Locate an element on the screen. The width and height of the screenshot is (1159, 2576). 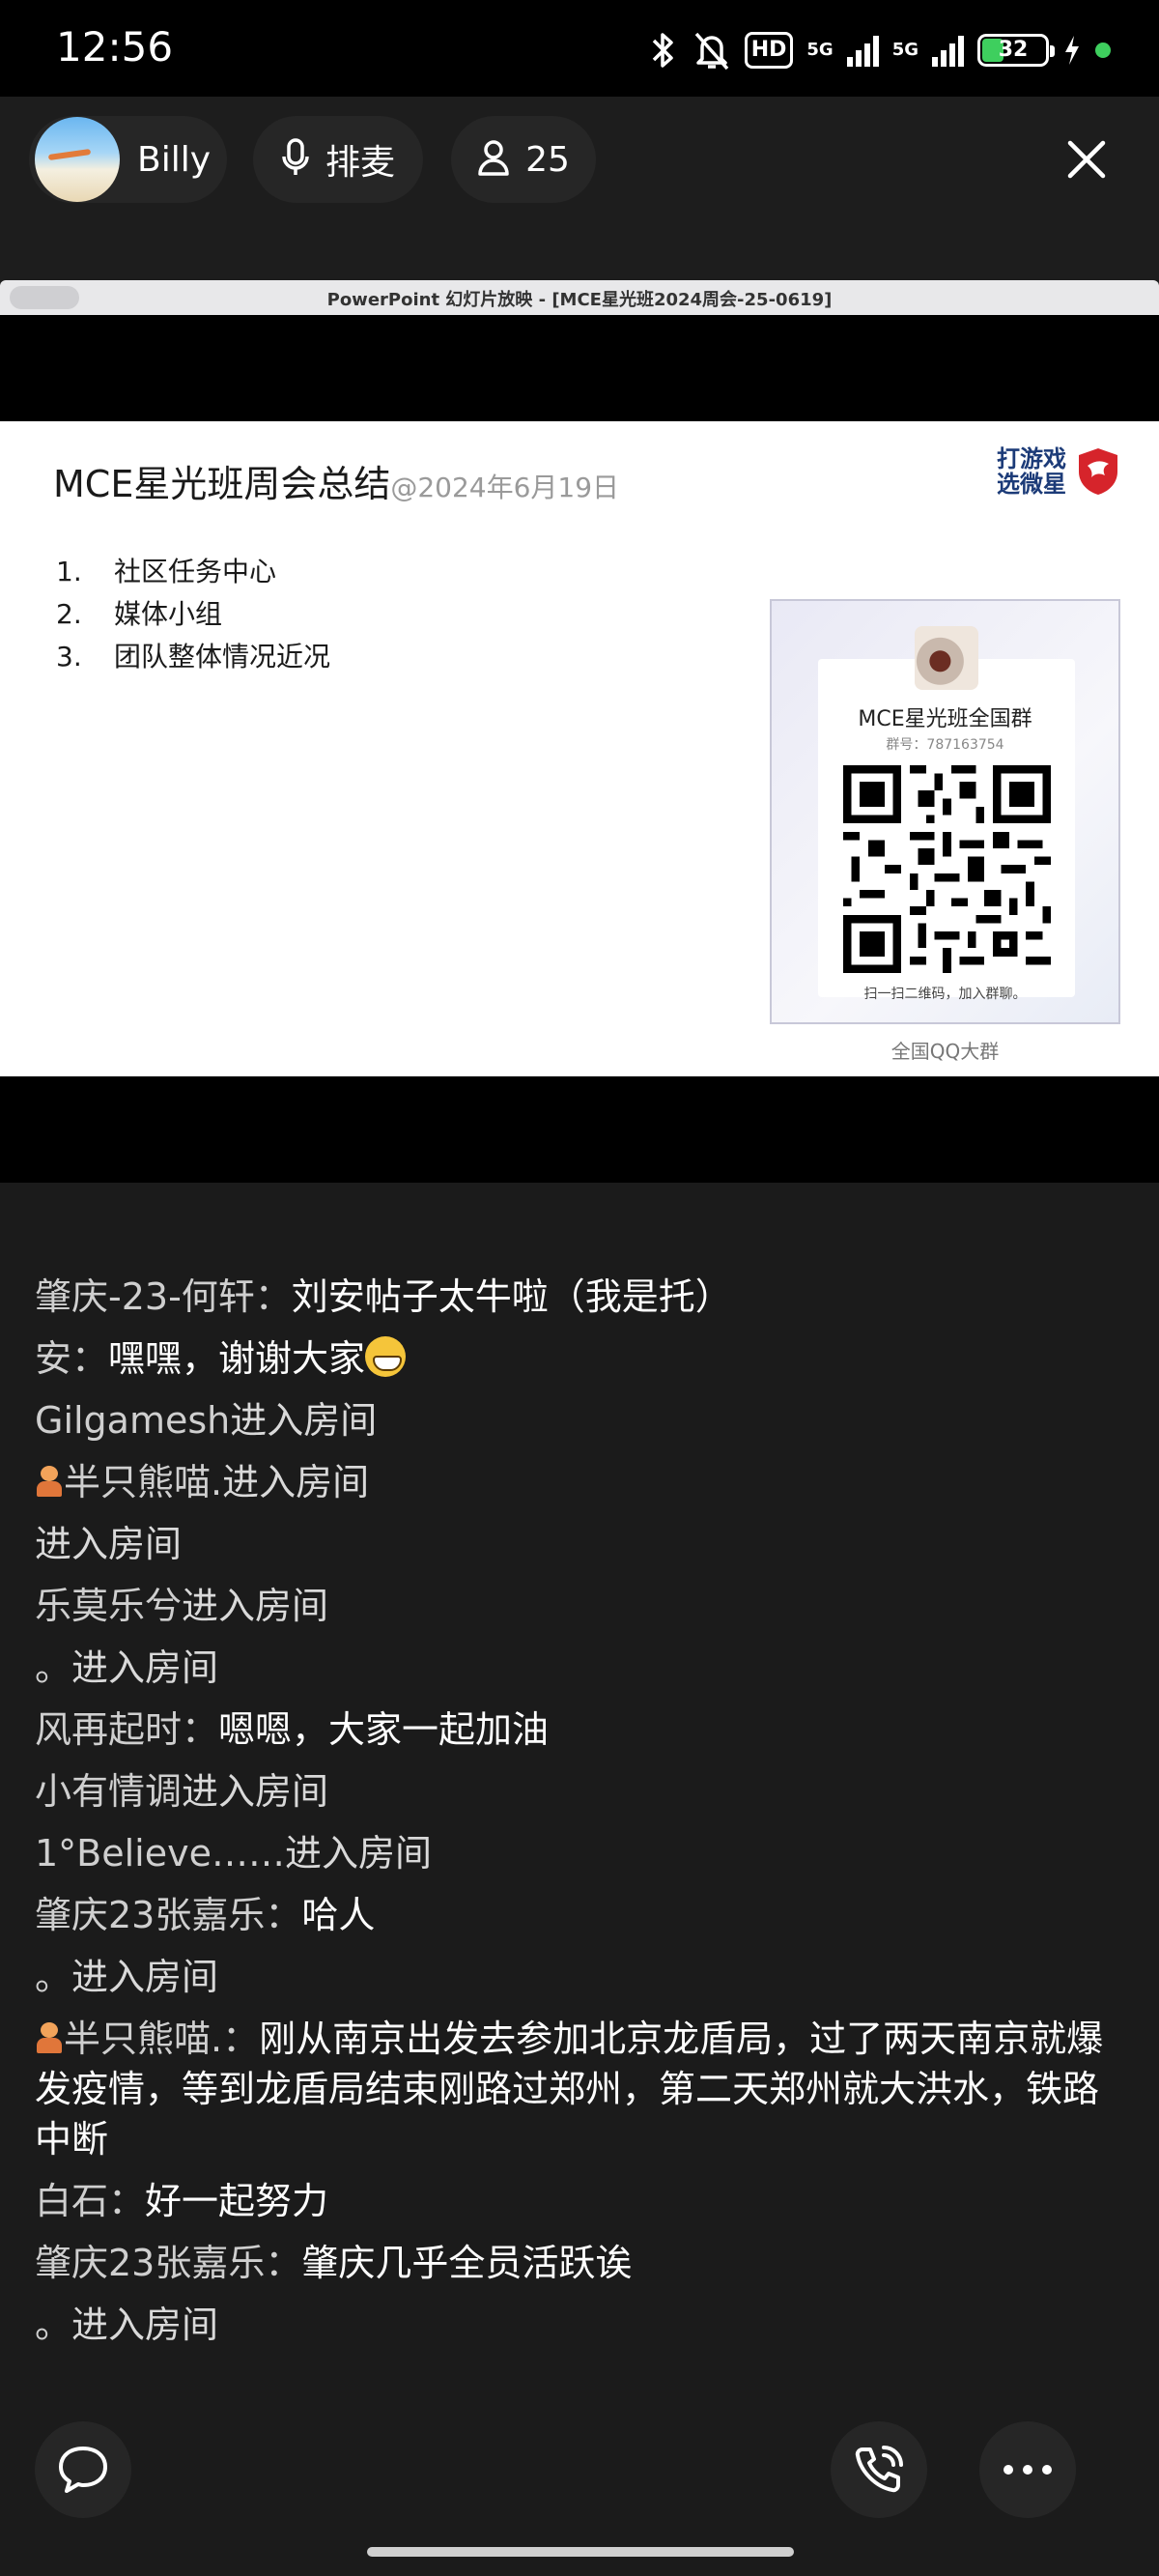
person-icon is located at coordinates (494, 160).